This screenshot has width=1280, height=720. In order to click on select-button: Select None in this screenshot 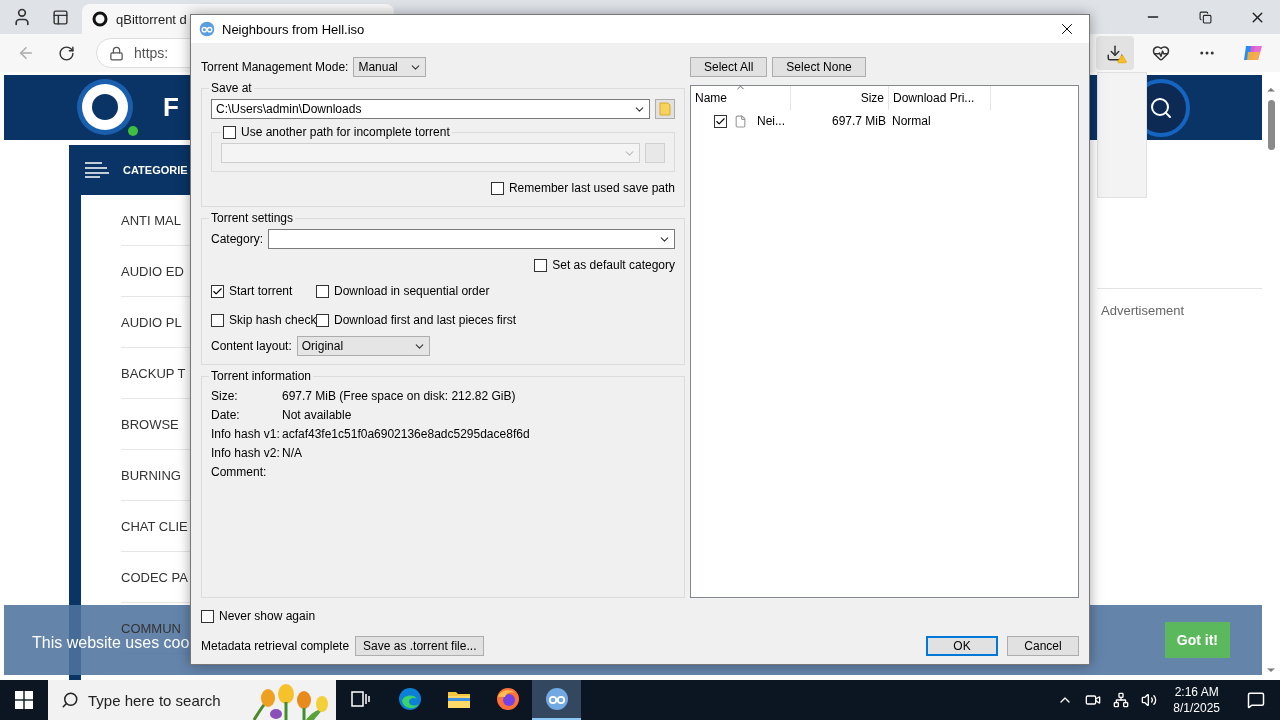, I will do `click(819, 67)`.